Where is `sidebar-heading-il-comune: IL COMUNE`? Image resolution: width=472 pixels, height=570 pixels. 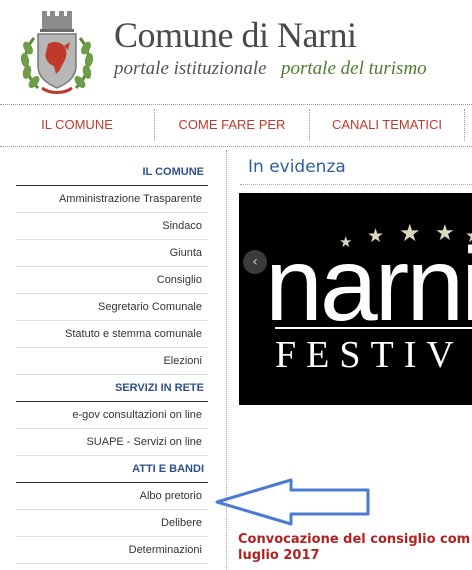
sidebar-heading-il-comune: IL COMUNE is located at coordinates (112, 172).